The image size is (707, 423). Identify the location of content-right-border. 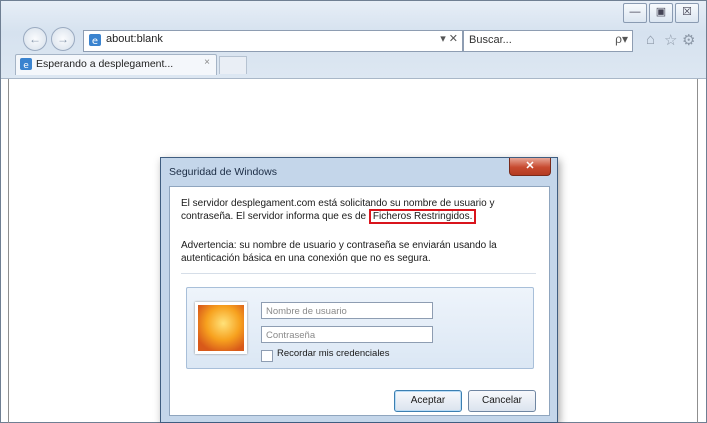
(697, 251).